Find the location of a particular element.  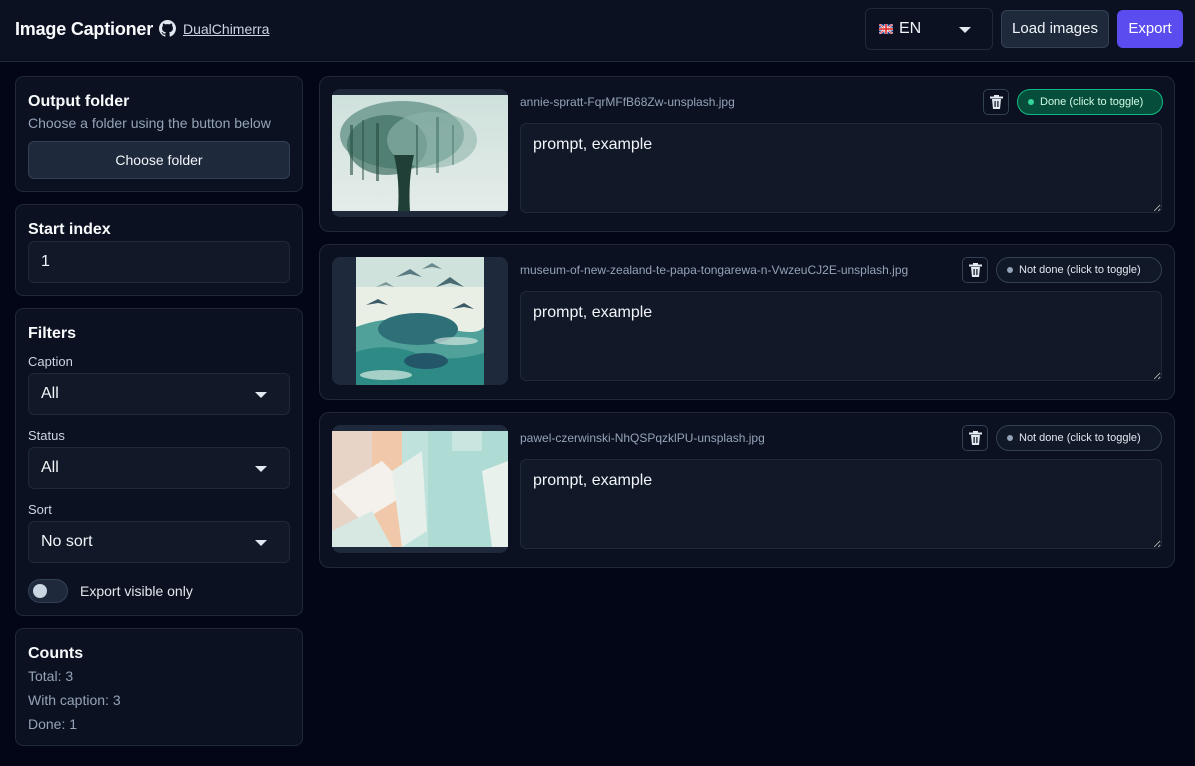

status-filter-value: All is located at coordinates (50, 467).